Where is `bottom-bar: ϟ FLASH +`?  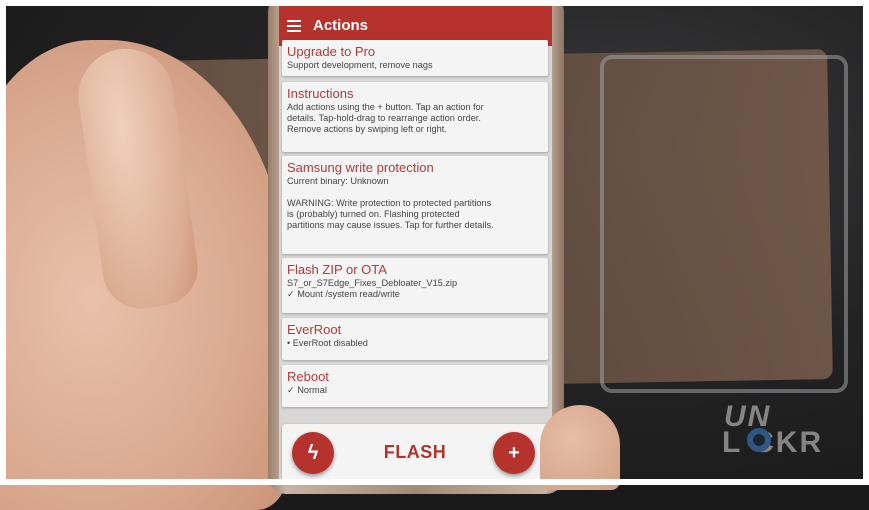
bottom-bar: ϟ FLASH + is located at coordinates (415, 451).